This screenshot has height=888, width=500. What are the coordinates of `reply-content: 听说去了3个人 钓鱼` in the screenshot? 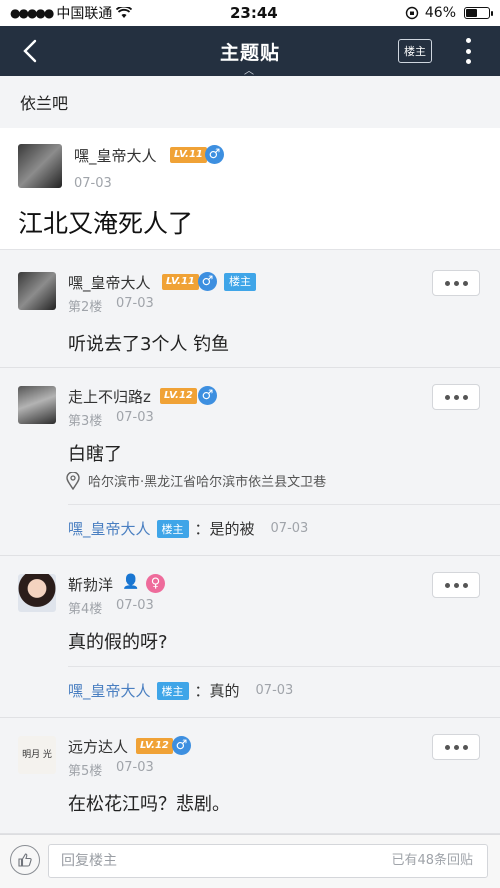 It's located at (149, 344).